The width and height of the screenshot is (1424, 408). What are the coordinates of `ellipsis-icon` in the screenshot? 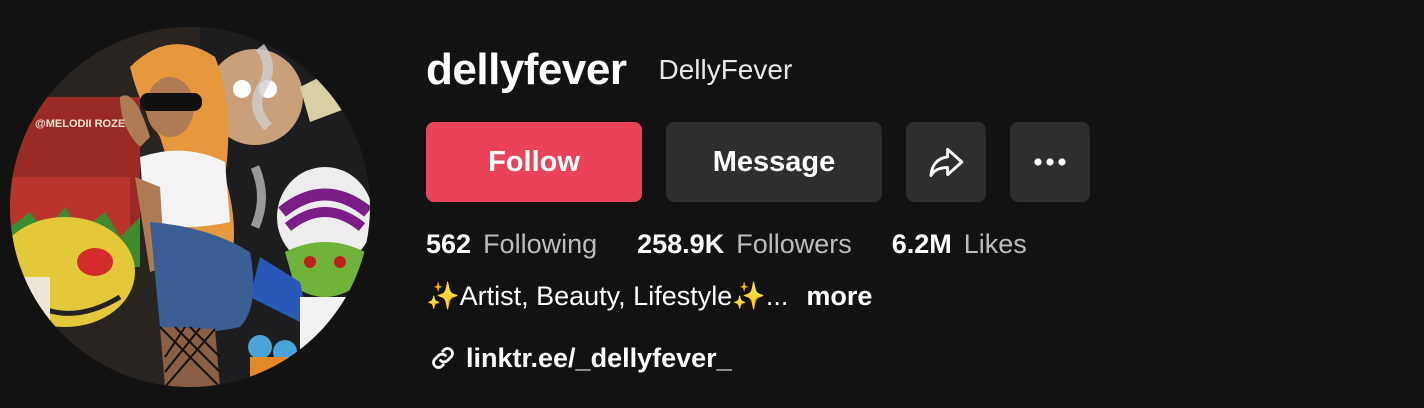 It's located at (1050, 162).